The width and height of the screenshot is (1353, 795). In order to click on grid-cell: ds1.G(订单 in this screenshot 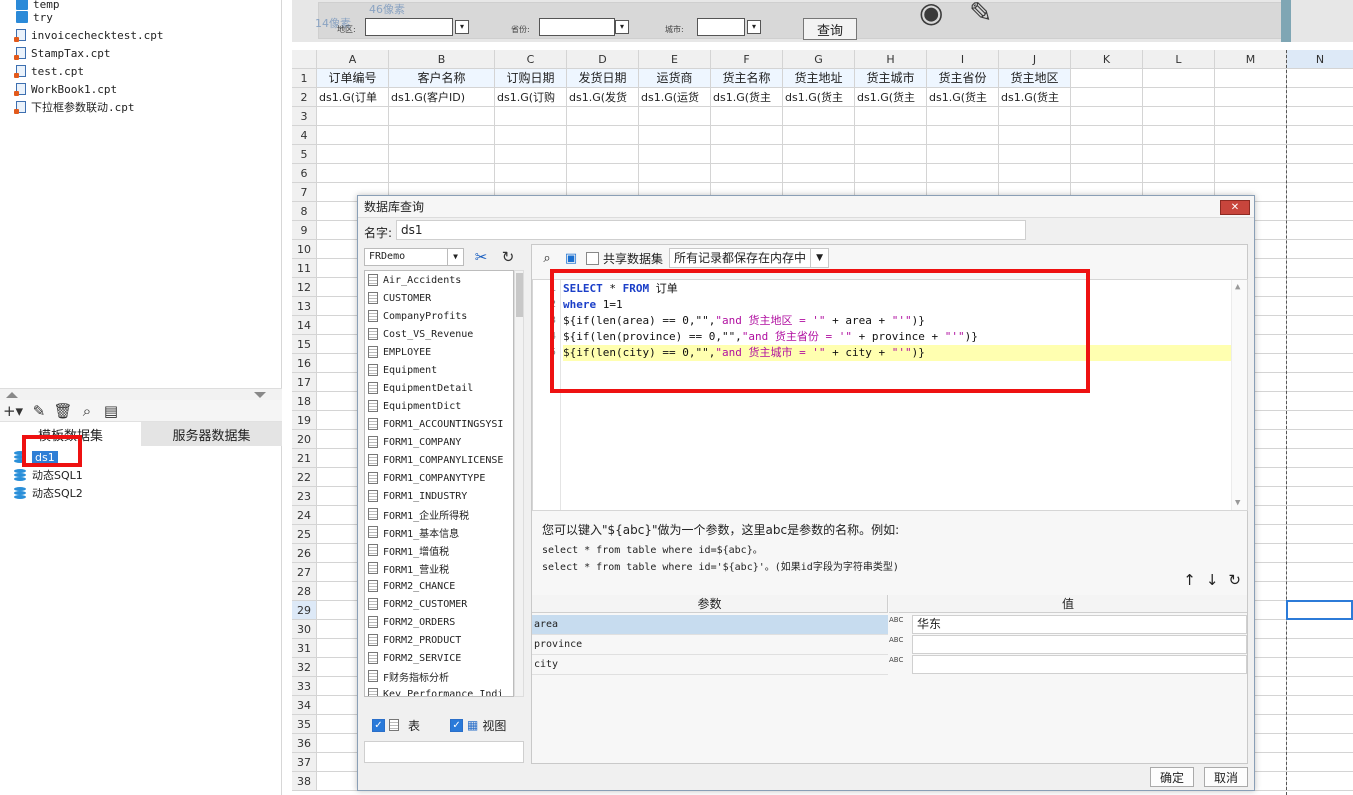, I will do `click(353, 97)`.